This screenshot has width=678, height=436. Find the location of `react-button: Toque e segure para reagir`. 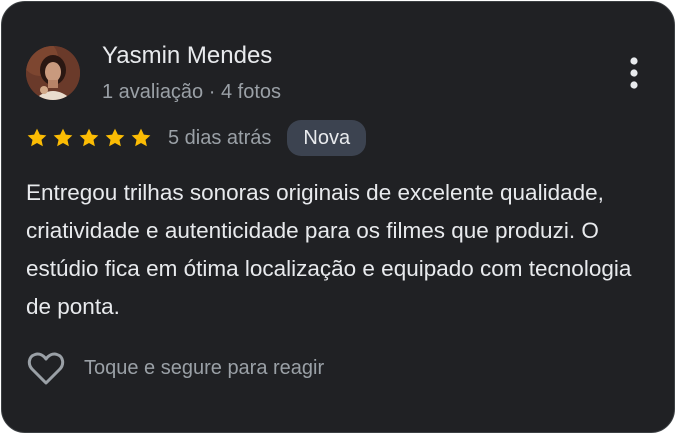

react-button: Toque e segure para reagir is located at coordinates (175, 368).